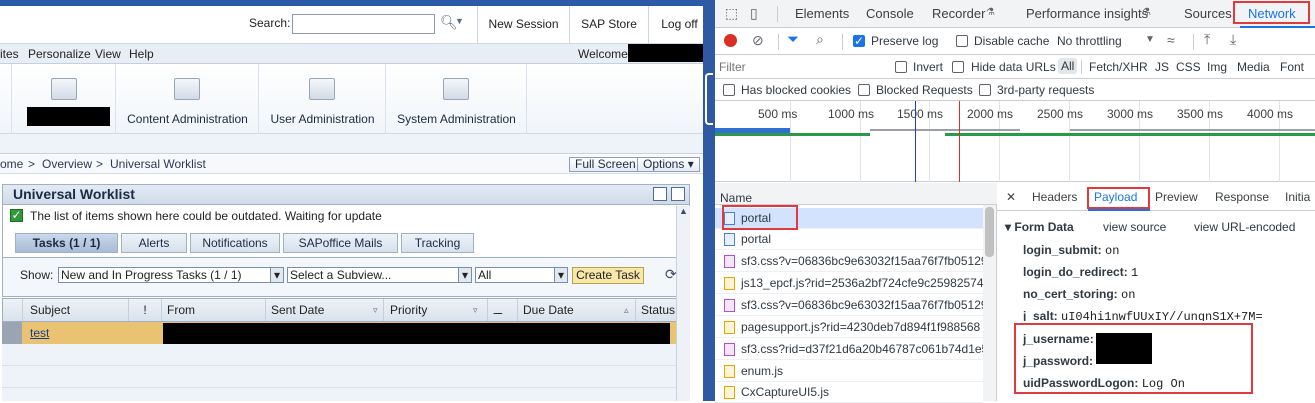 The image size is (1315, 403). I want to click on request-row: pagesupport.js?rid=4230deb7d894f1f988568, so click(849, 327).